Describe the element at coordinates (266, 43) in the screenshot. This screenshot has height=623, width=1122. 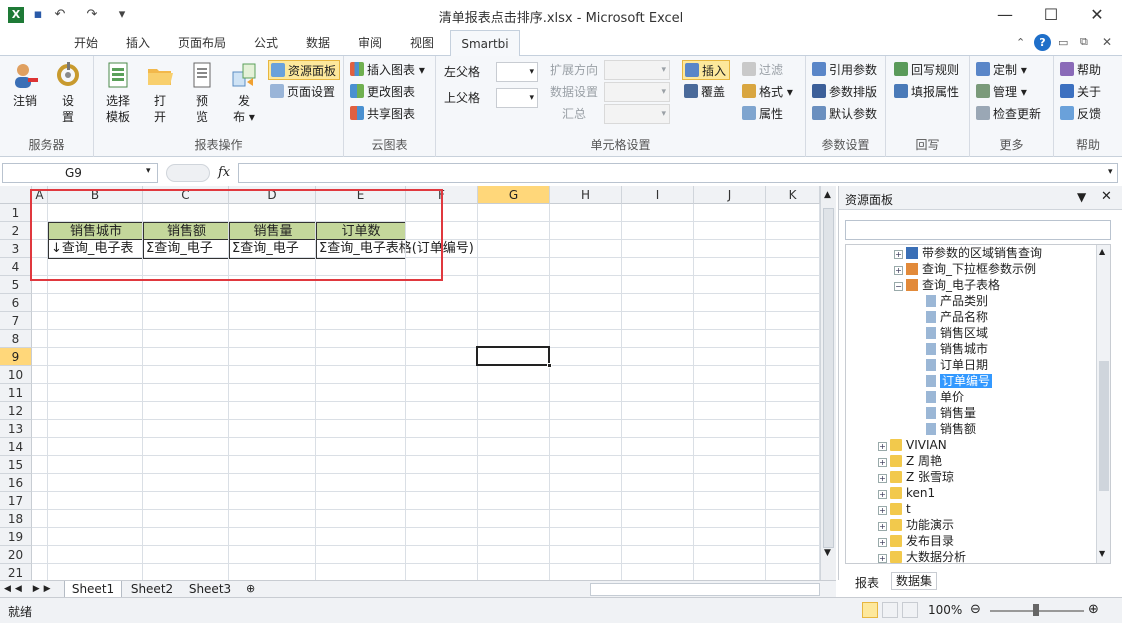
I see `tab-formulas: 公式` at that location.